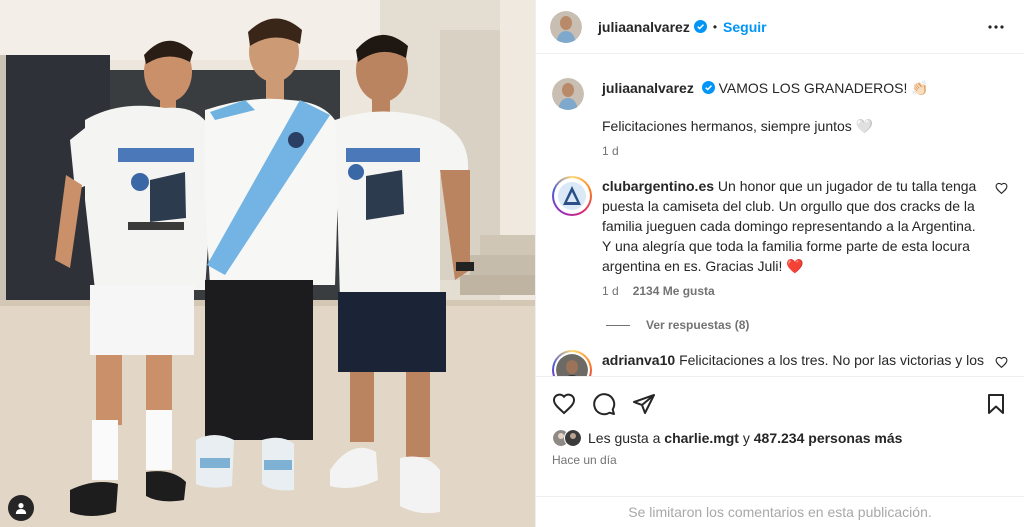 The height and width of the screenshot is (527, 1024). I want to click on comment-username: adrianva10, so click(638, 360).